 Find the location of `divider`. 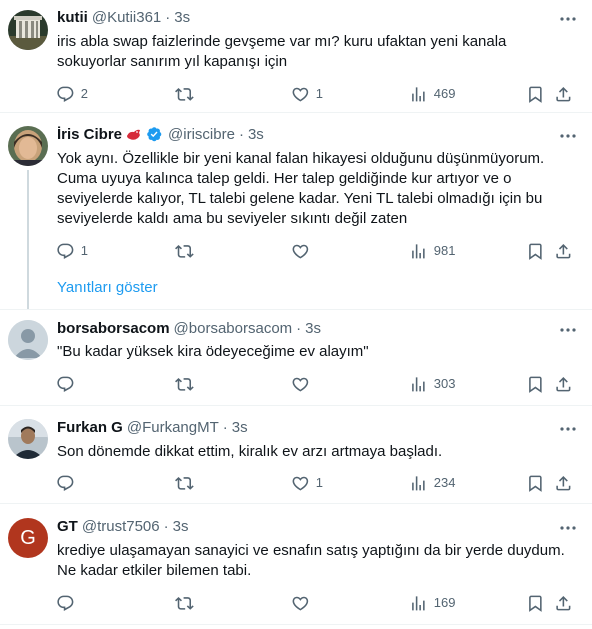

divider is located at coordinates (296, 624).